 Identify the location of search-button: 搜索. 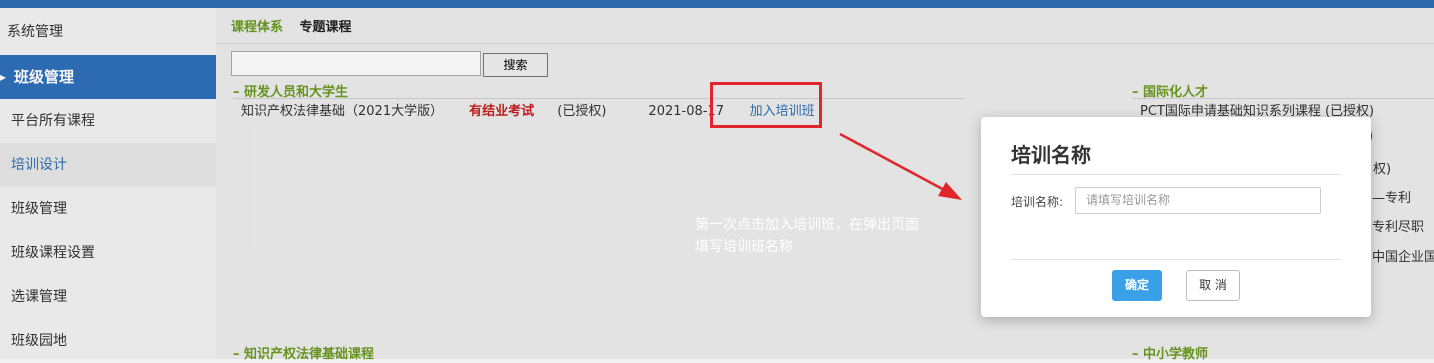
(515, 65).